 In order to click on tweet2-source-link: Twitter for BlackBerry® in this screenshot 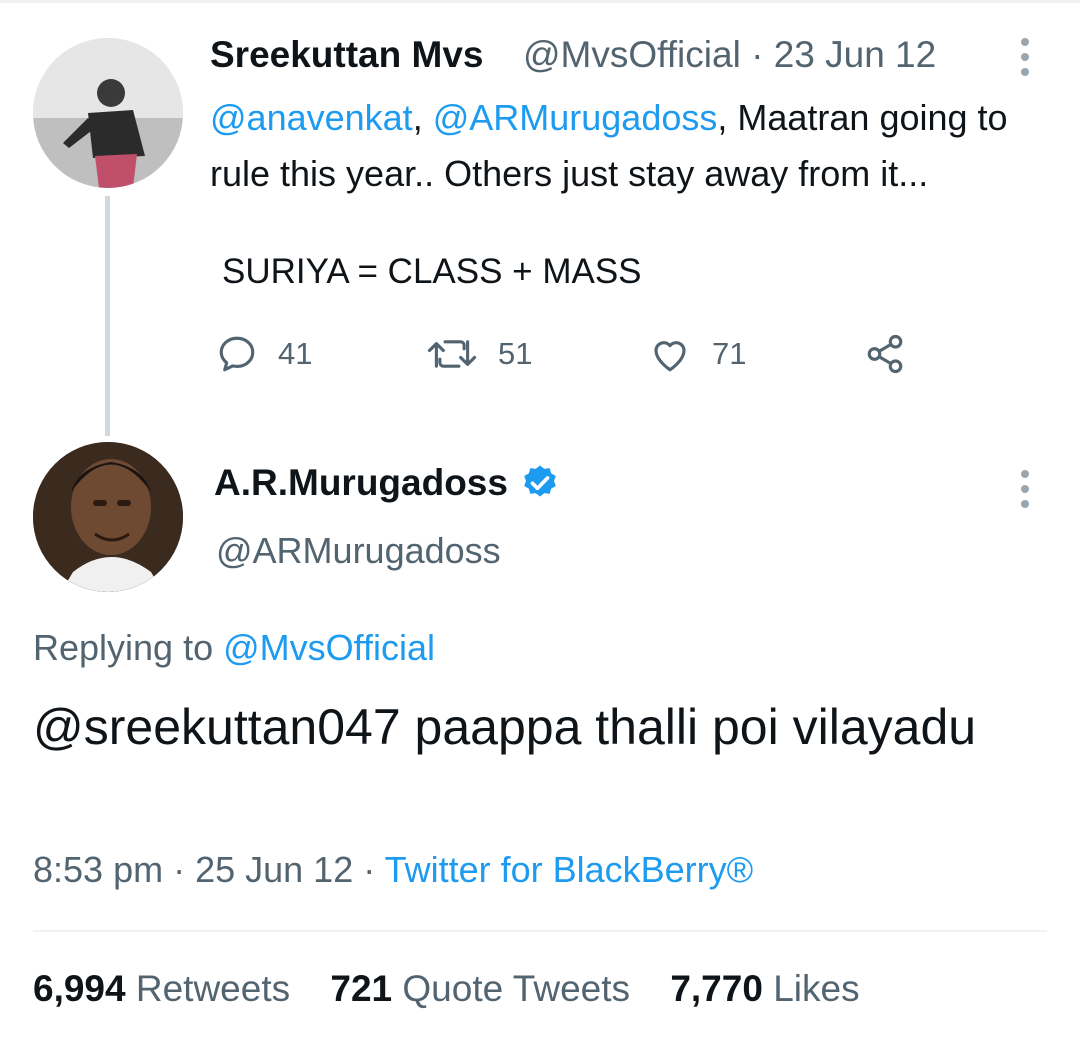, I will do `click(569, 869)`.